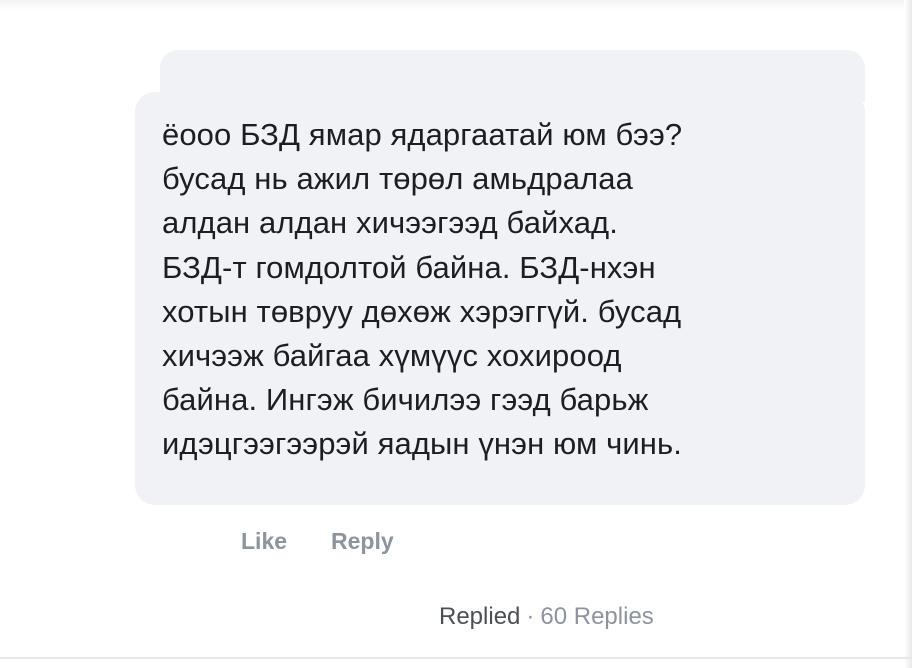 This screenshot has height=668, width=912. What do you see at coordinates (908, 334) in the screenshot?
I see `right-edge` at bounding box center [908, 334].